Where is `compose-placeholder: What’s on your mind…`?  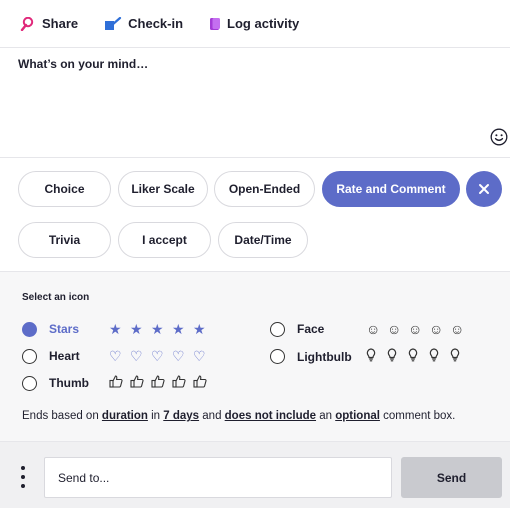 compose-placeholder: What’s on your mind… is located at coordinates (83, 64).